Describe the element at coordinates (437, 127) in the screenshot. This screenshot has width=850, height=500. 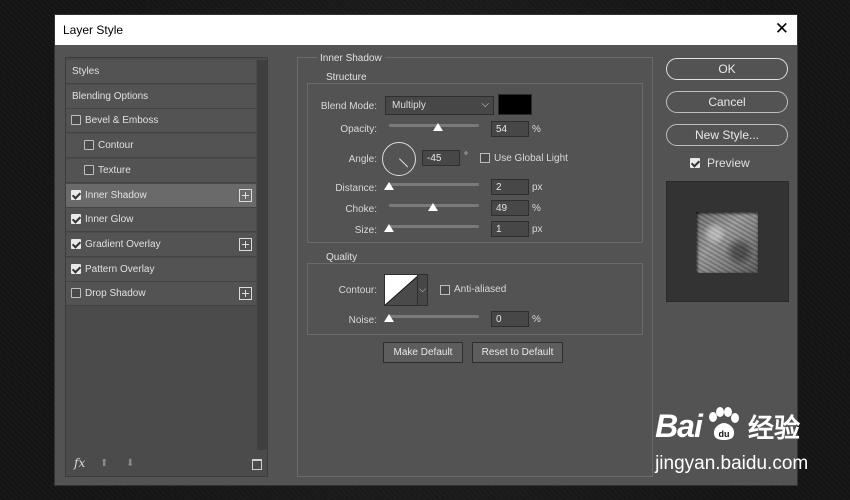
I see `opacity-slider-thumb` at that location.